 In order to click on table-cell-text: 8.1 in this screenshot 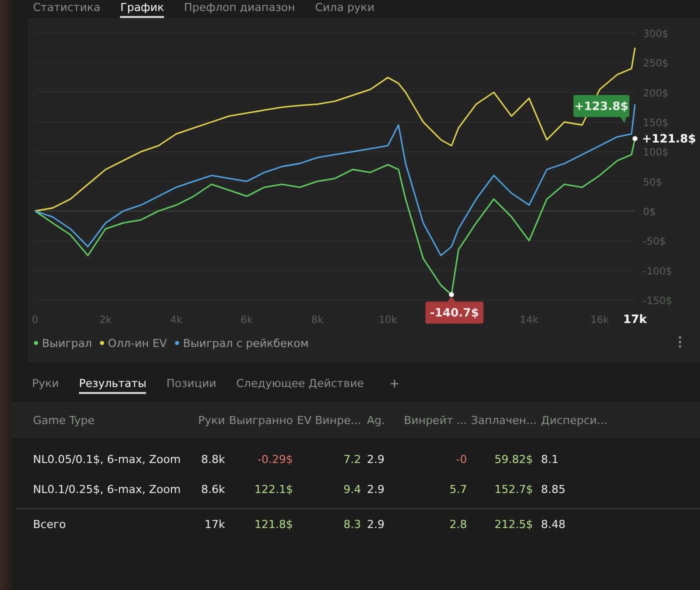, I will do `click(550, 459)`.